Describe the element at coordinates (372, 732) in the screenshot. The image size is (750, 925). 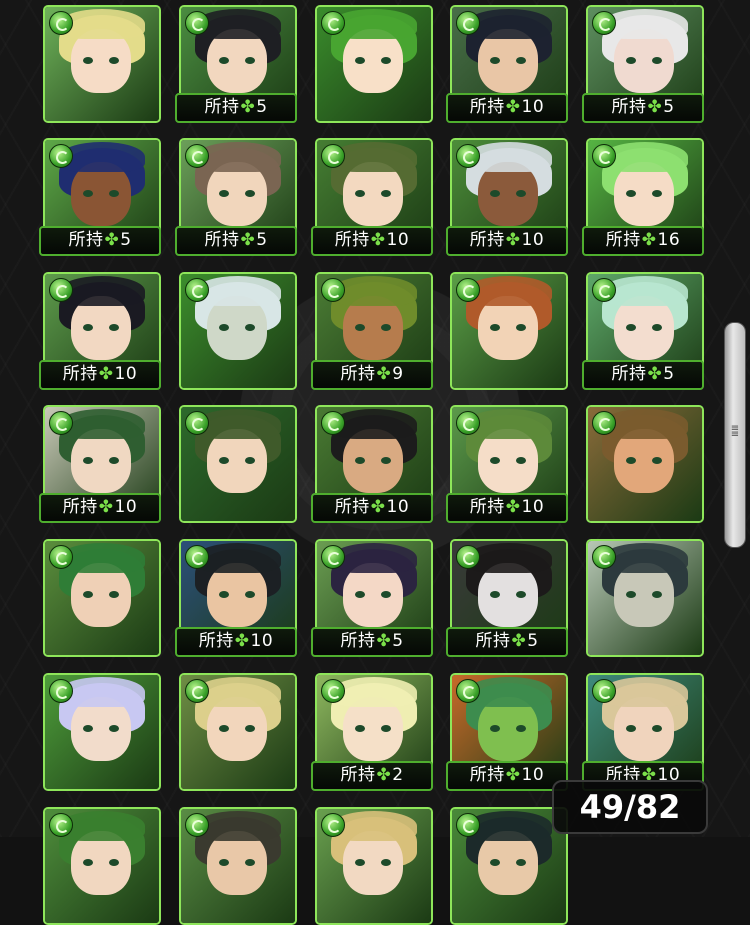
I see `monster-card: 所持✤2` at that location.